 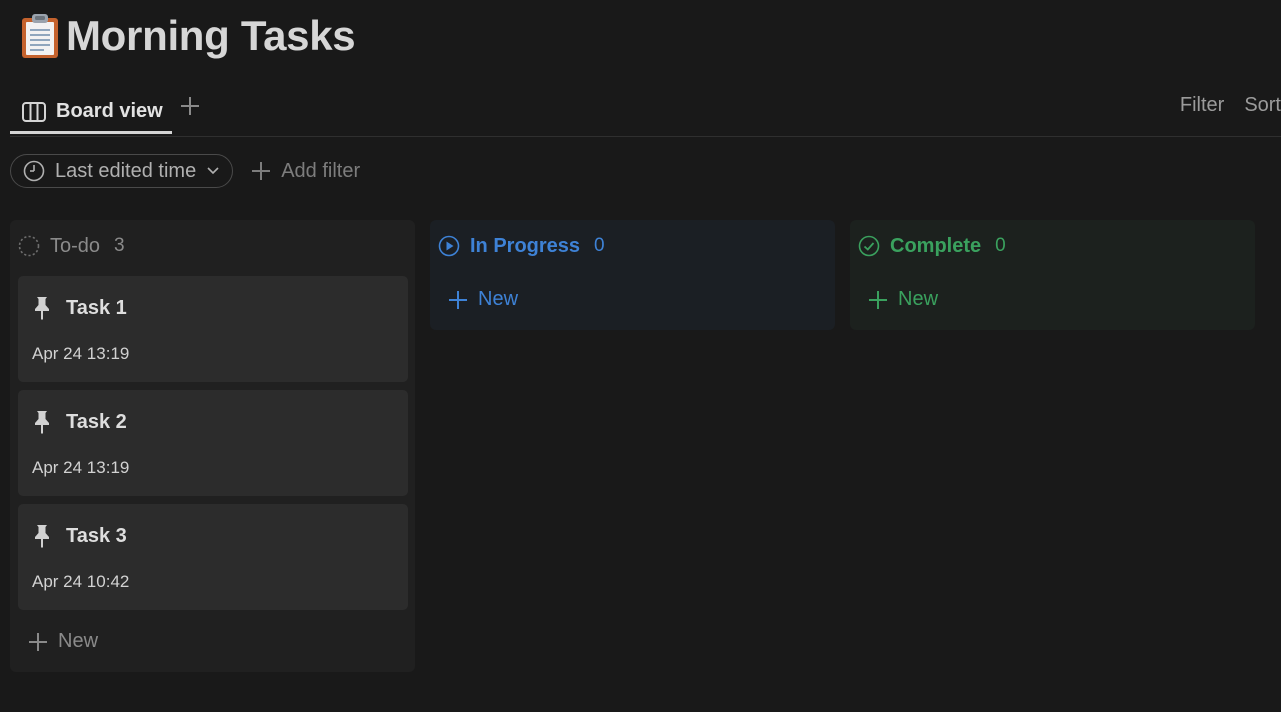 I want to click on filter-bar: Last edited time Add filter, so click(x=185, y=171).